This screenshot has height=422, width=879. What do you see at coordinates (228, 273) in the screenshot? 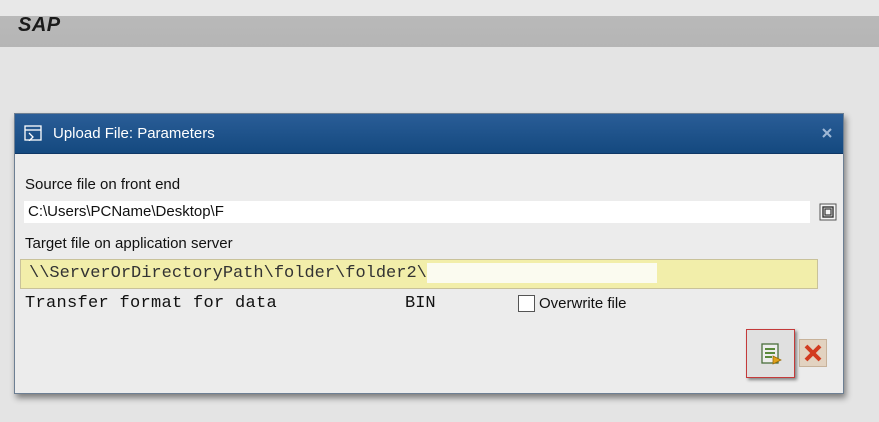
I see `target-file-value: \\ServerOrDirectoryPath\folder\folder2\` at bounding box center [228, 273].